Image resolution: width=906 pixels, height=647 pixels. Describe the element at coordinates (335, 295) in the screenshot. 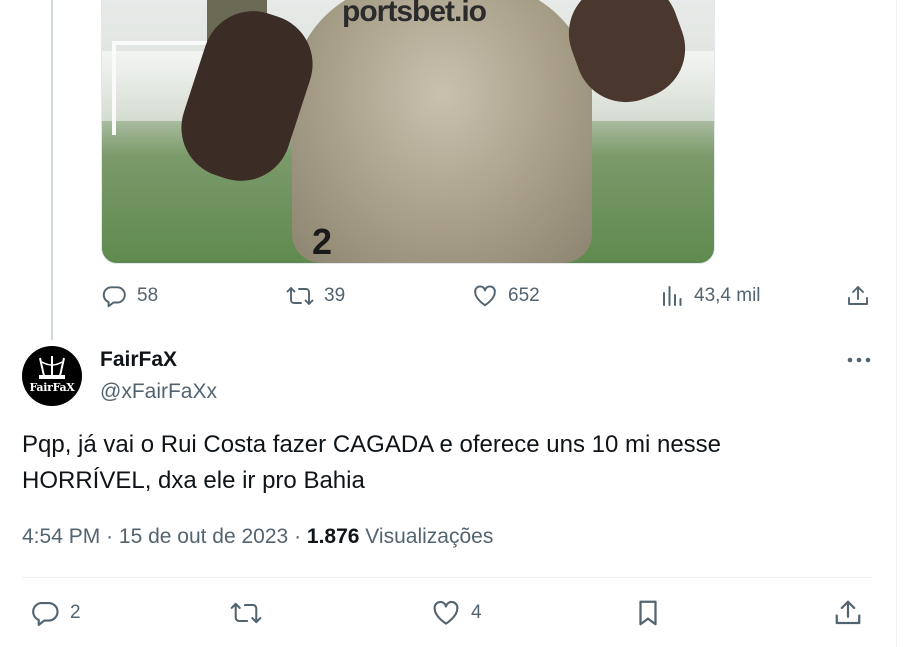

I see `retweet-count: 39` at that location.